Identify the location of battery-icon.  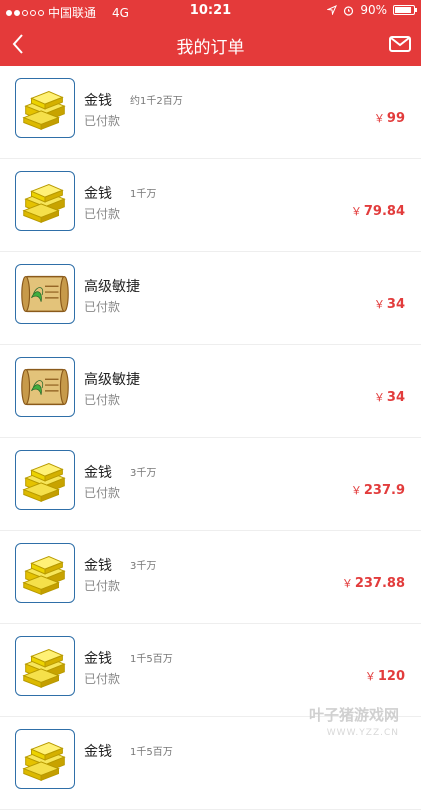
(405, 10).